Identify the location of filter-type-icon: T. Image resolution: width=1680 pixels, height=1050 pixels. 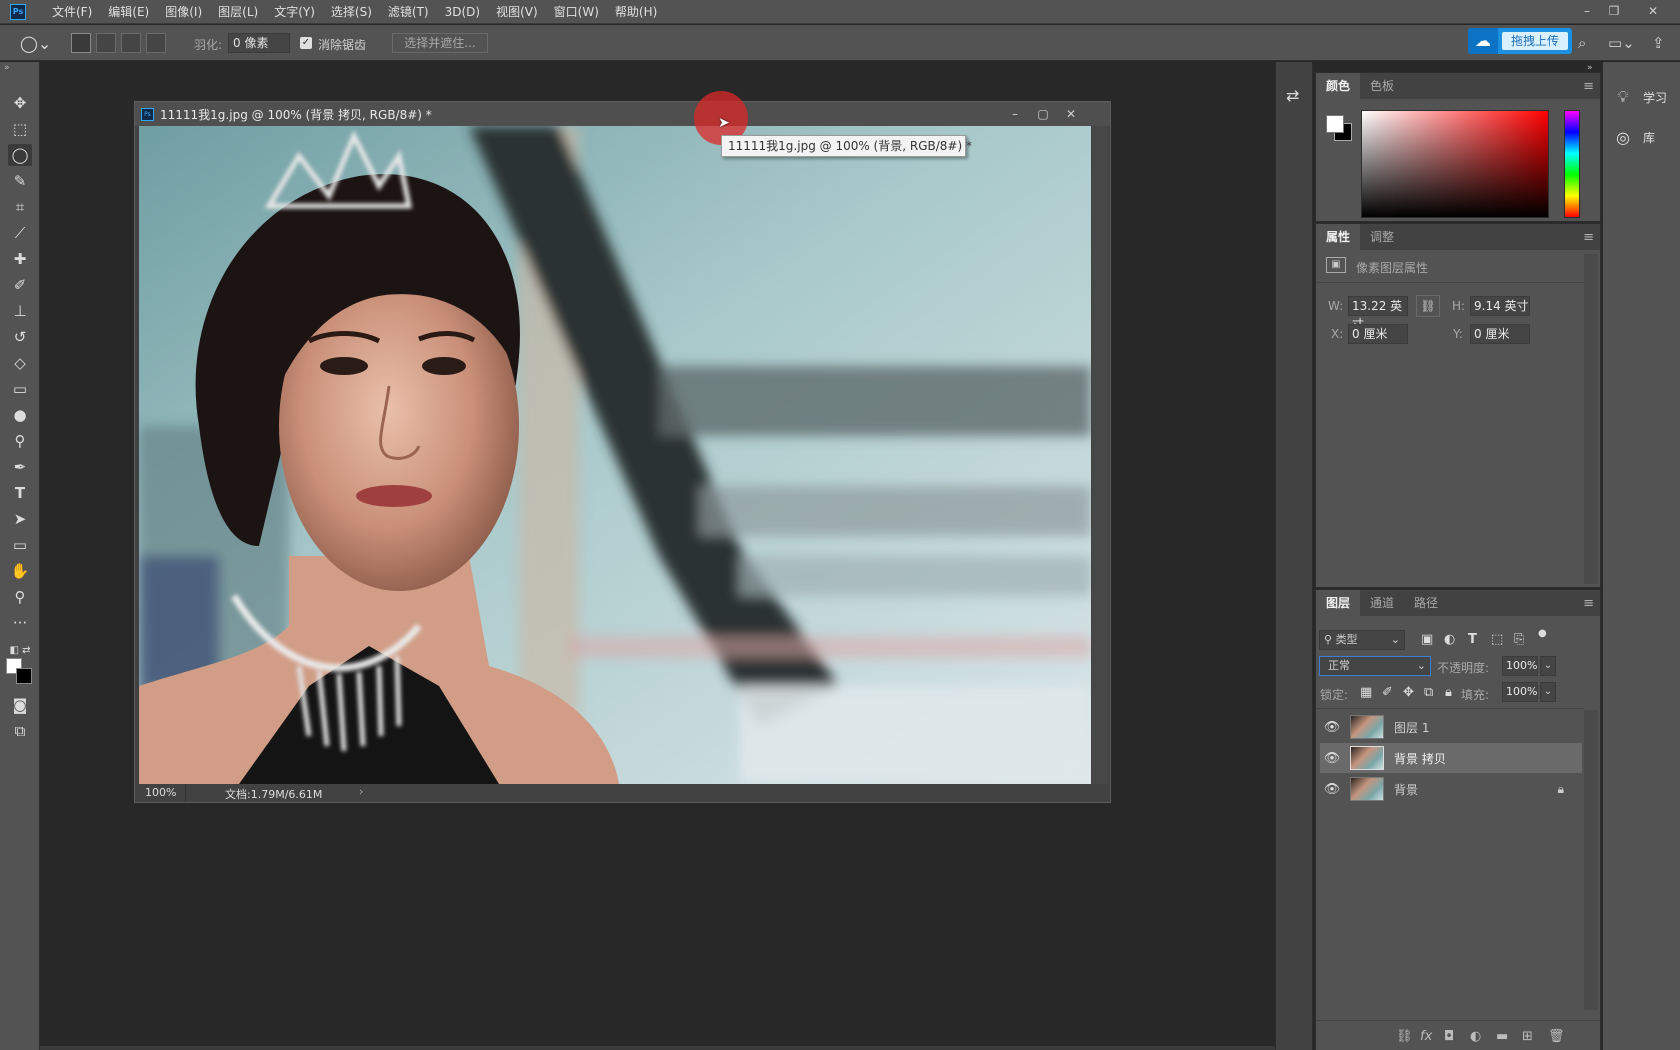
(1472, 639).